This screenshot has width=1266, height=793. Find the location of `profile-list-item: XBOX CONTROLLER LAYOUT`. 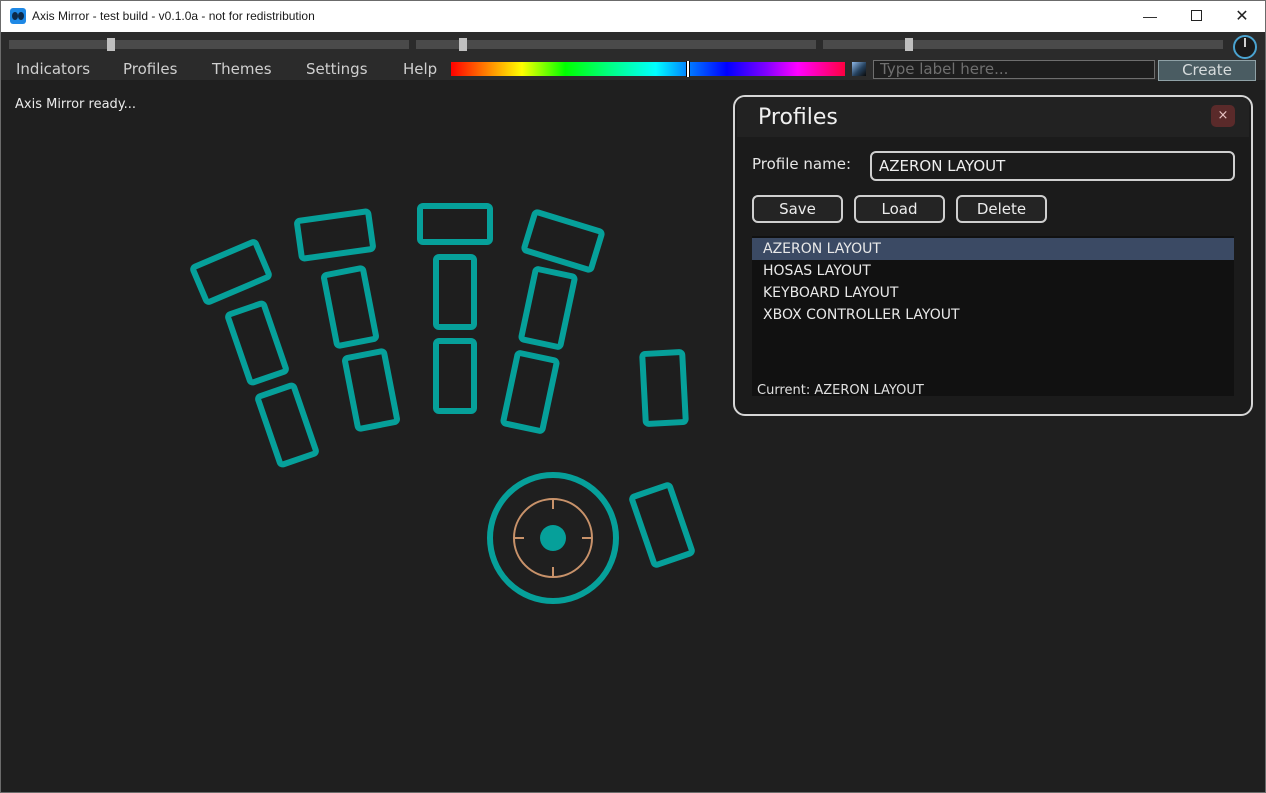

profile-list-item: XBOX CONTROLLER LAYOUT is located at coordinates (993, 315).